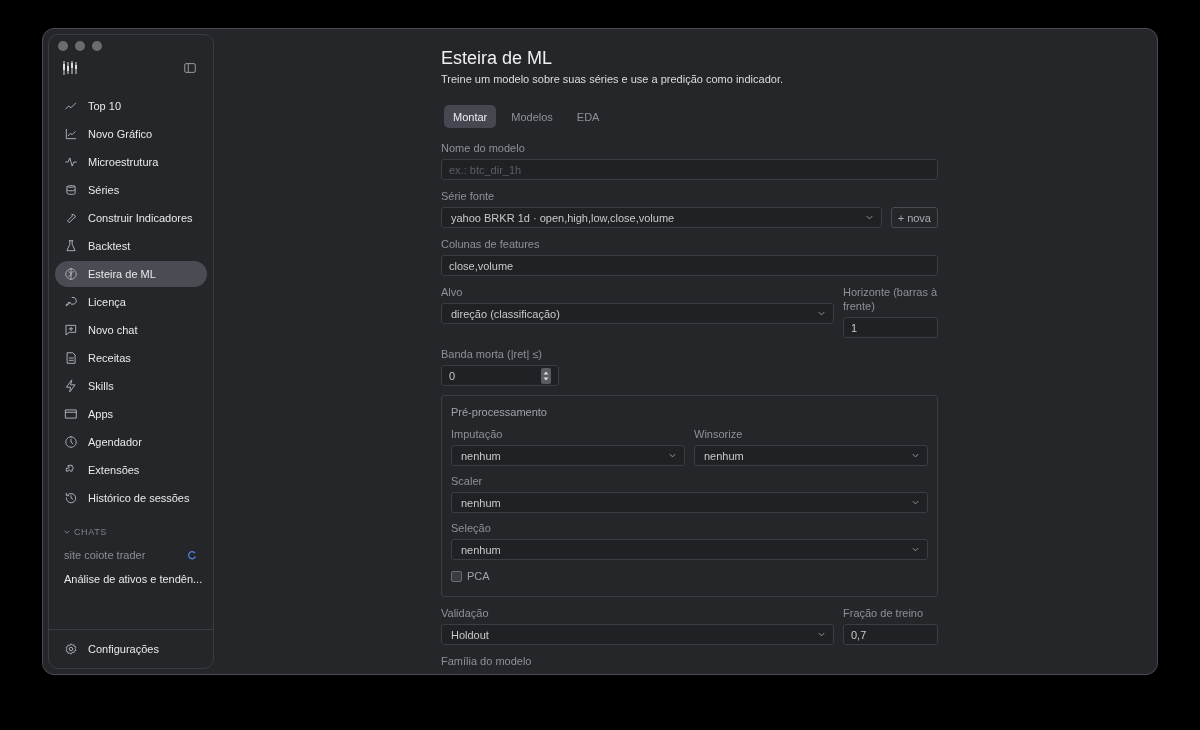 This screenshot has width=1200, height=730. I want to click on trend-icon, so click(71, 106).